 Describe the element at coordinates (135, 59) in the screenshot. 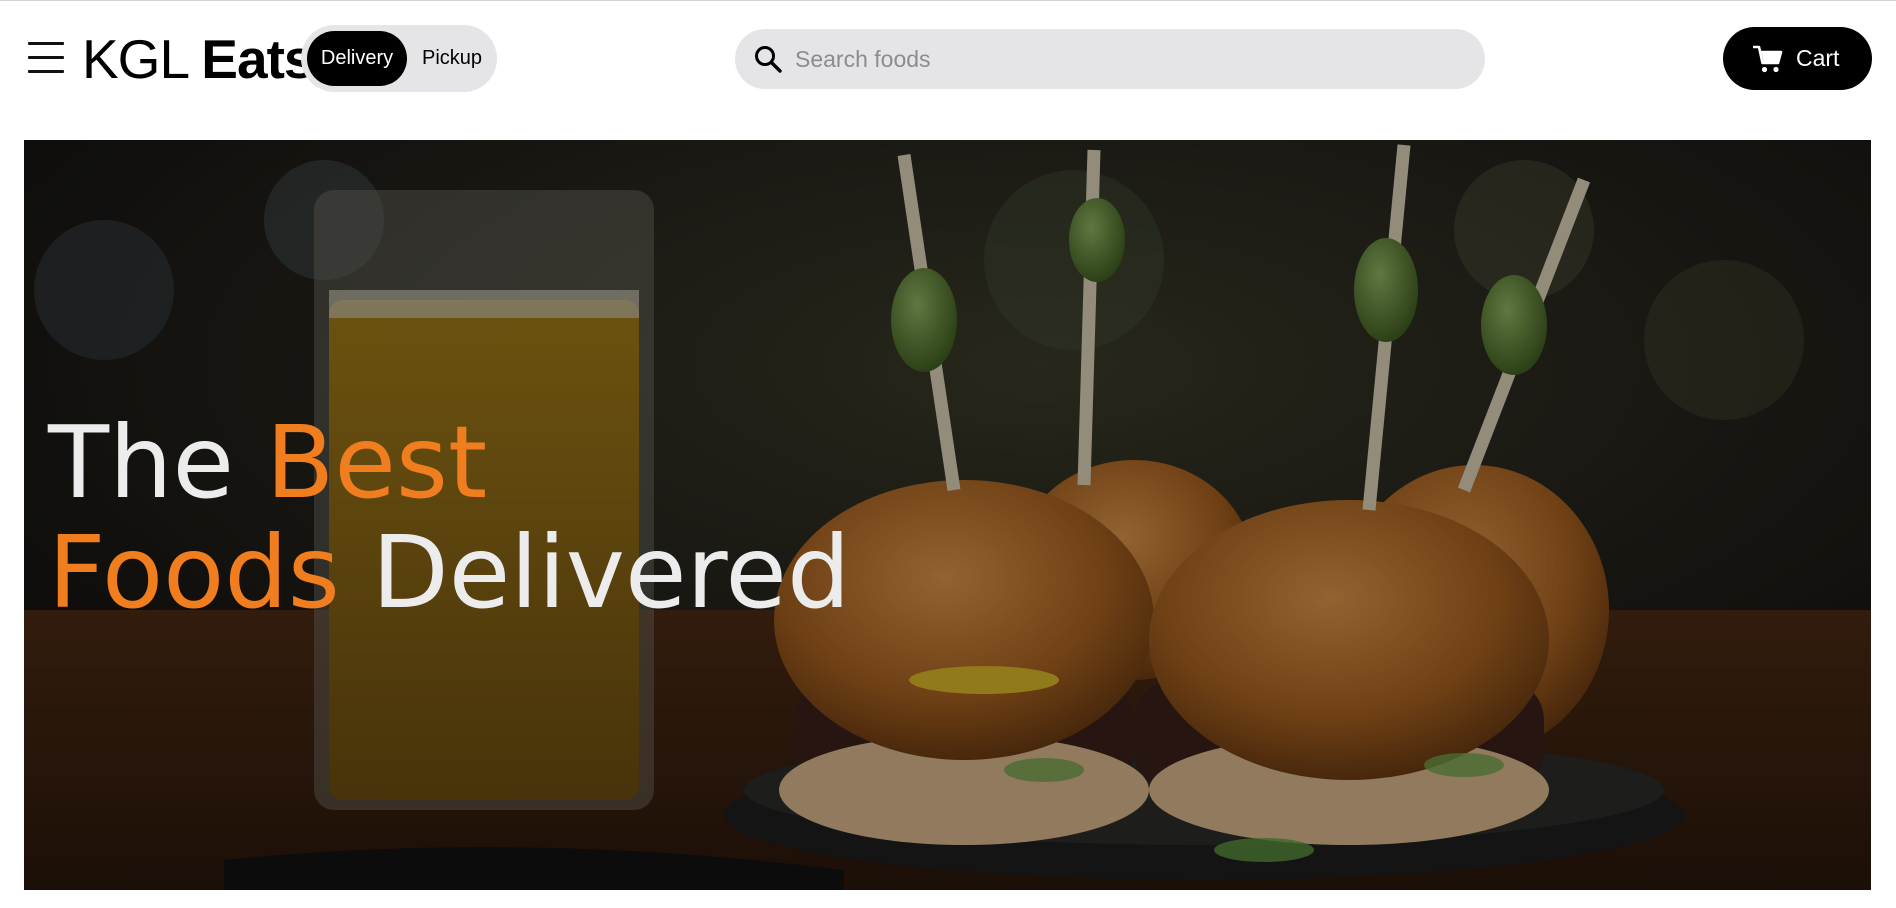

I see `brand-name-light: KGL` at that location.